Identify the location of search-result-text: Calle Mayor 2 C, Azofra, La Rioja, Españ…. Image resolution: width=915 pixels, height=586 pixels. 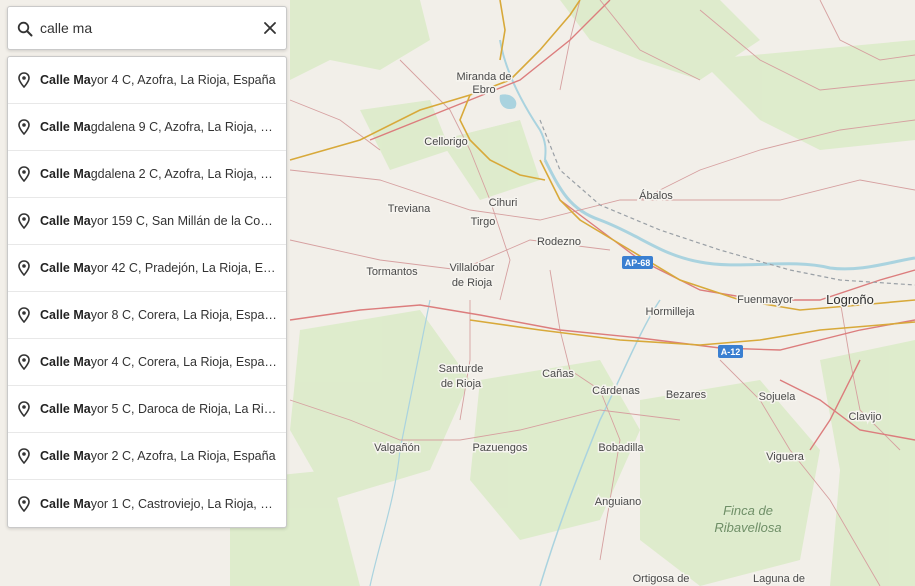
(159, 456).